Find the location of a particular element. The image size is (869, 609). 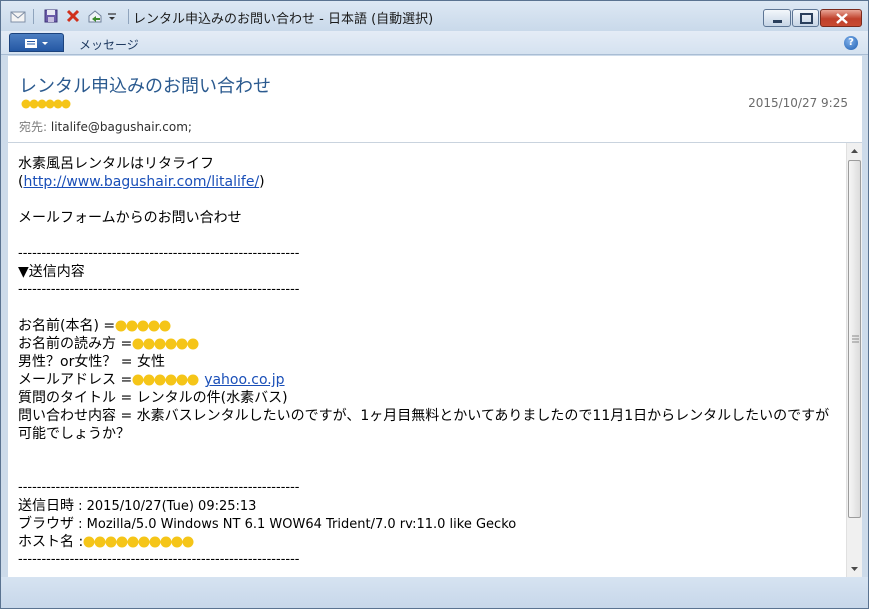

minimize-icon is located at coordinates (777, 21).